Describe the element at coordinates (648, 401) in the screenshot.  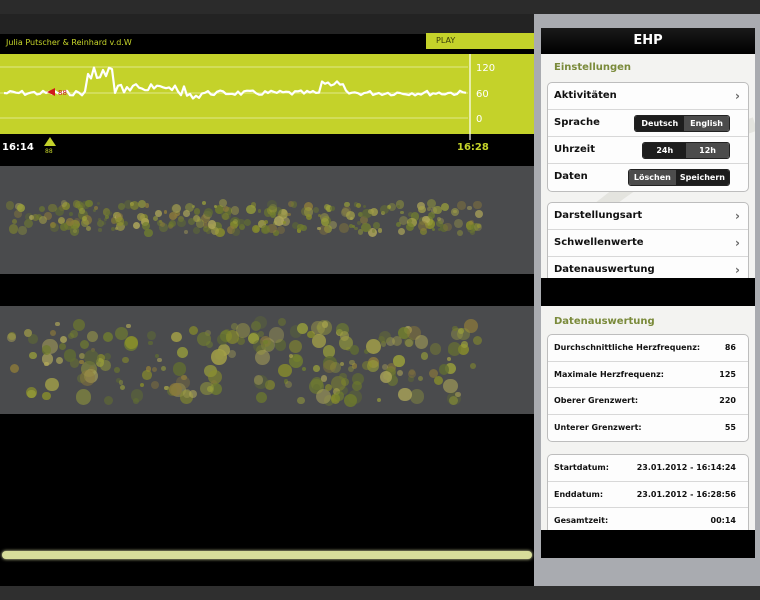
I see `stat-row-upper-limit: Oberer Grenzwert: 220` at that location.